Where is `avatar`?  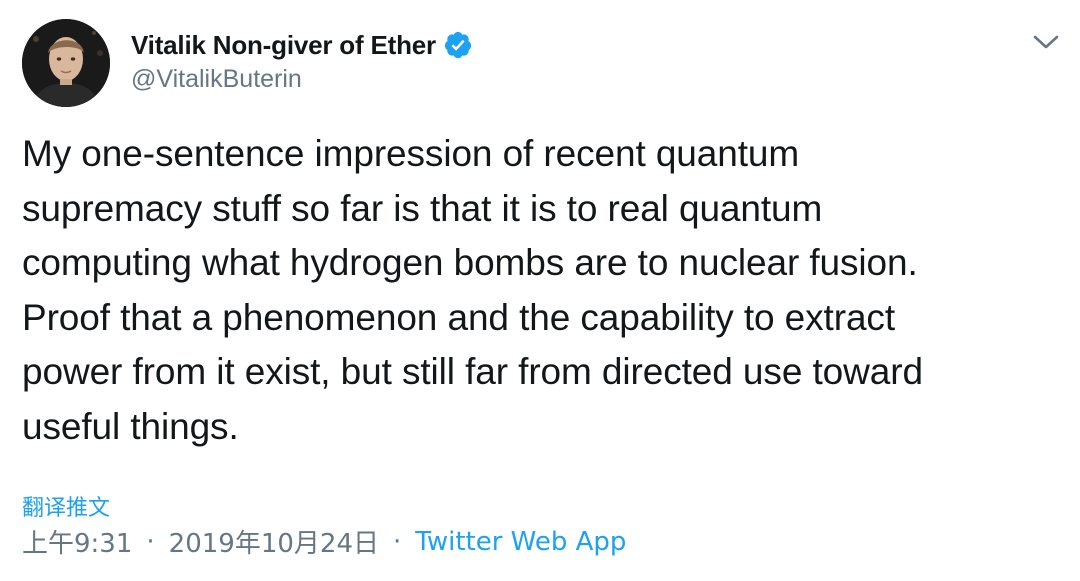 avatar is located at coordinates (66, 63).